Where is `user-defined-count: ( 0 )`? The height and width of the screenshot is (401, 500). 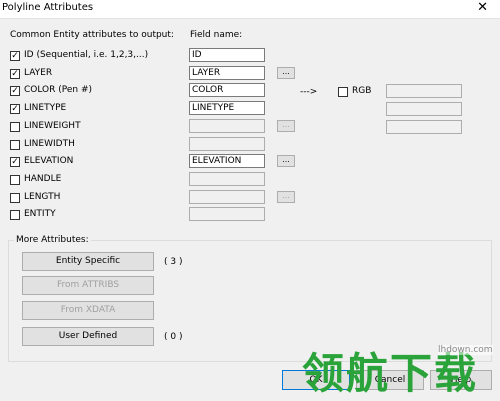
user-defined-count: ( 0 ) is located at coordinates (173, 337).